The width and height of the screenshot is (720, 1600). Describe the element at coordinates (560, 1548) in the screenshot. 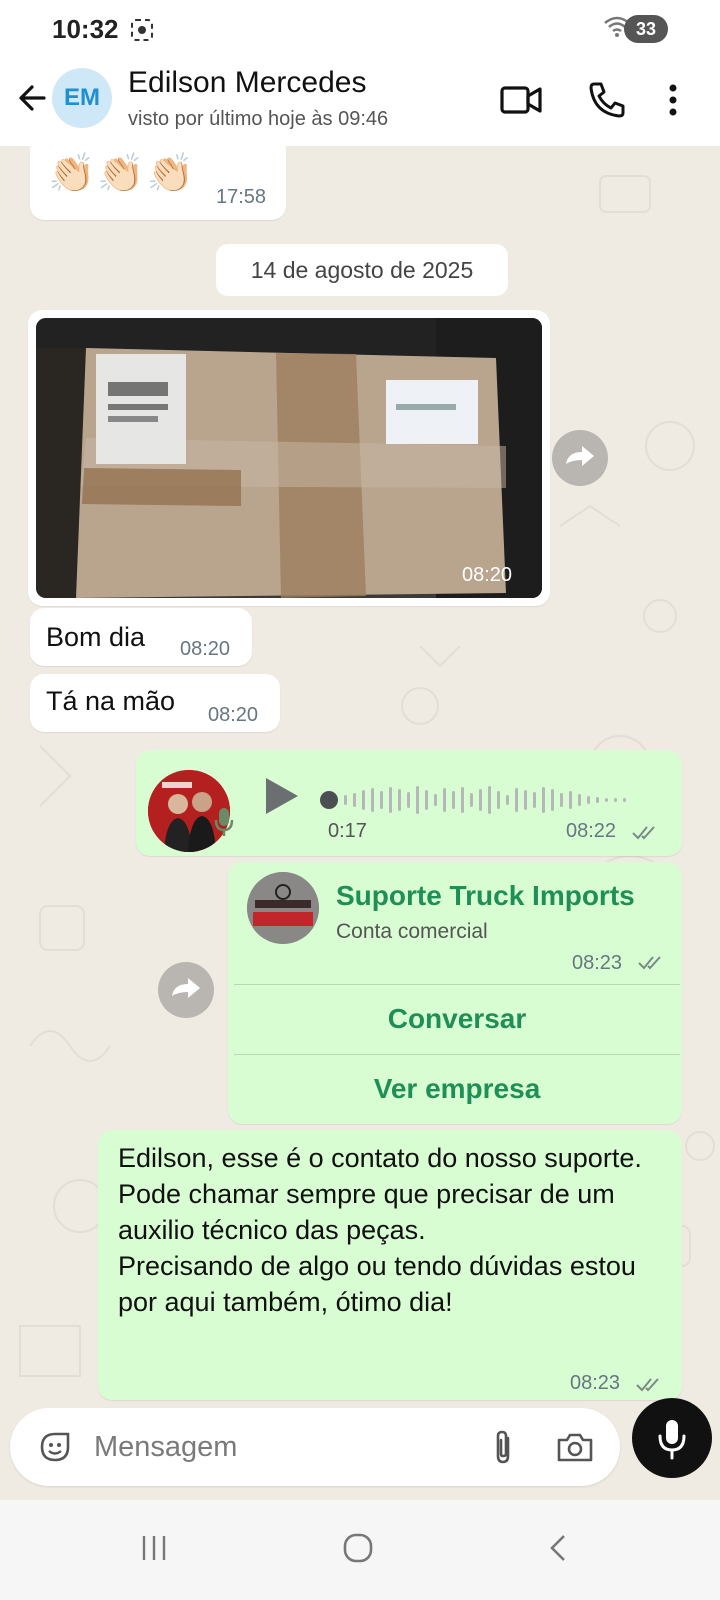

I see `back-nav-icon` at that location.